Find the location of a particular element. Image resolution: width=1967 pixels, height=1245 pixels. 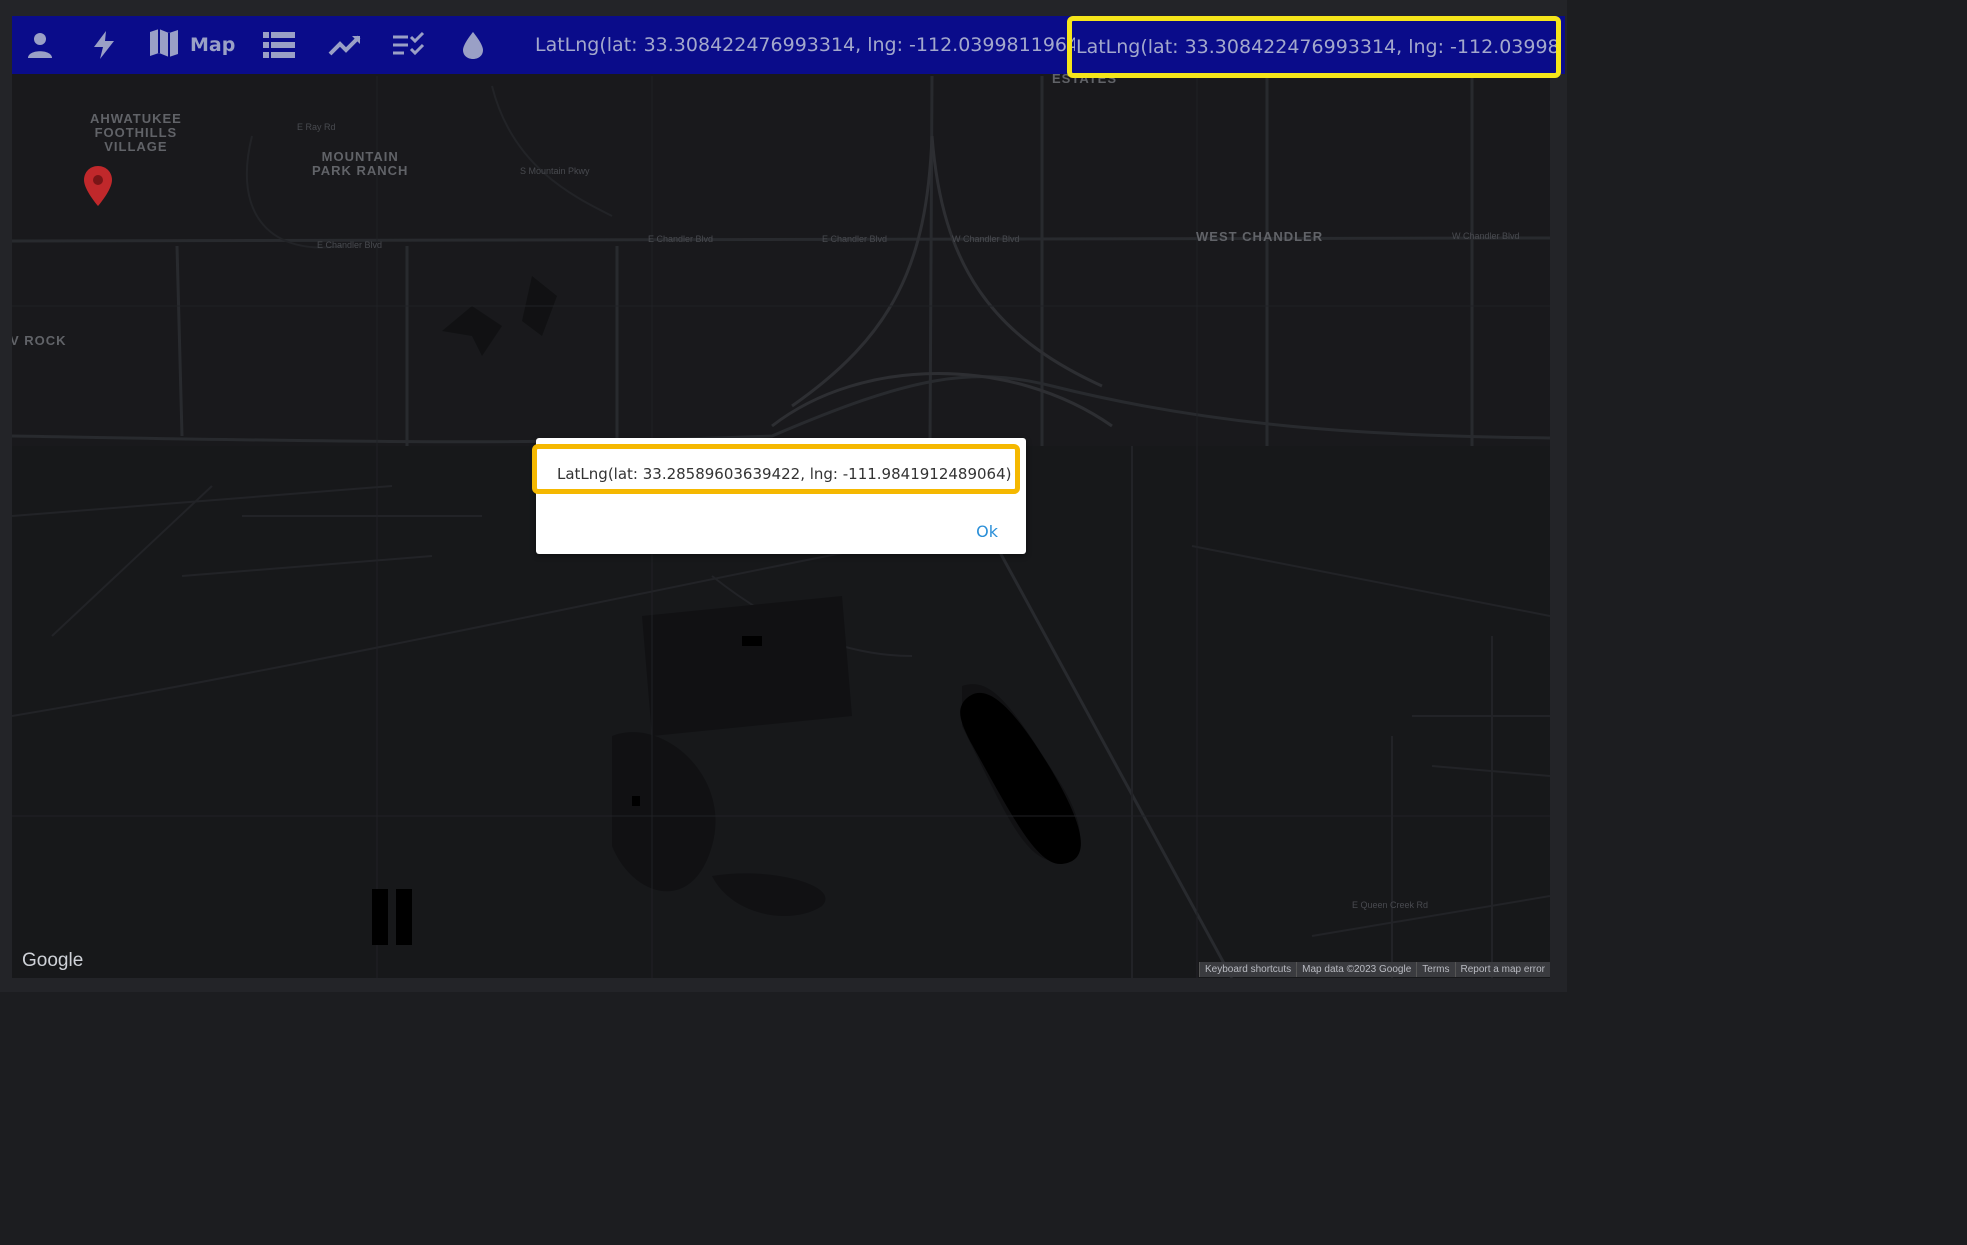

street-chandler-2: E Chandler Blvd is located at coordinates (681, 239).